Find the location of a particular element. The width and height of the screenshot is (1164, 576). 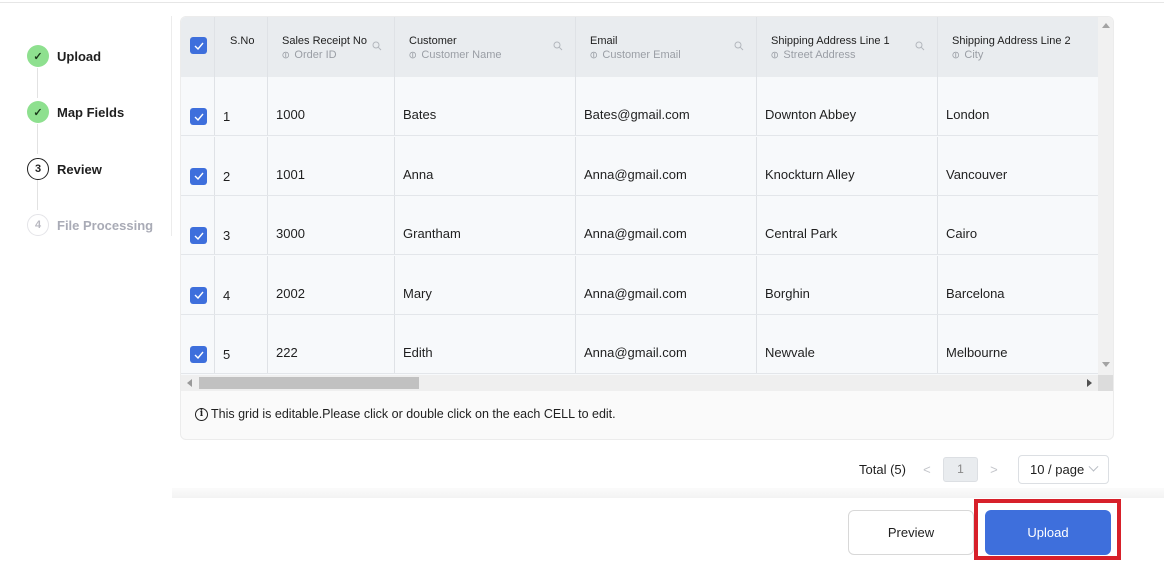

select-all-checkbox is located at coordinates (198, 45).